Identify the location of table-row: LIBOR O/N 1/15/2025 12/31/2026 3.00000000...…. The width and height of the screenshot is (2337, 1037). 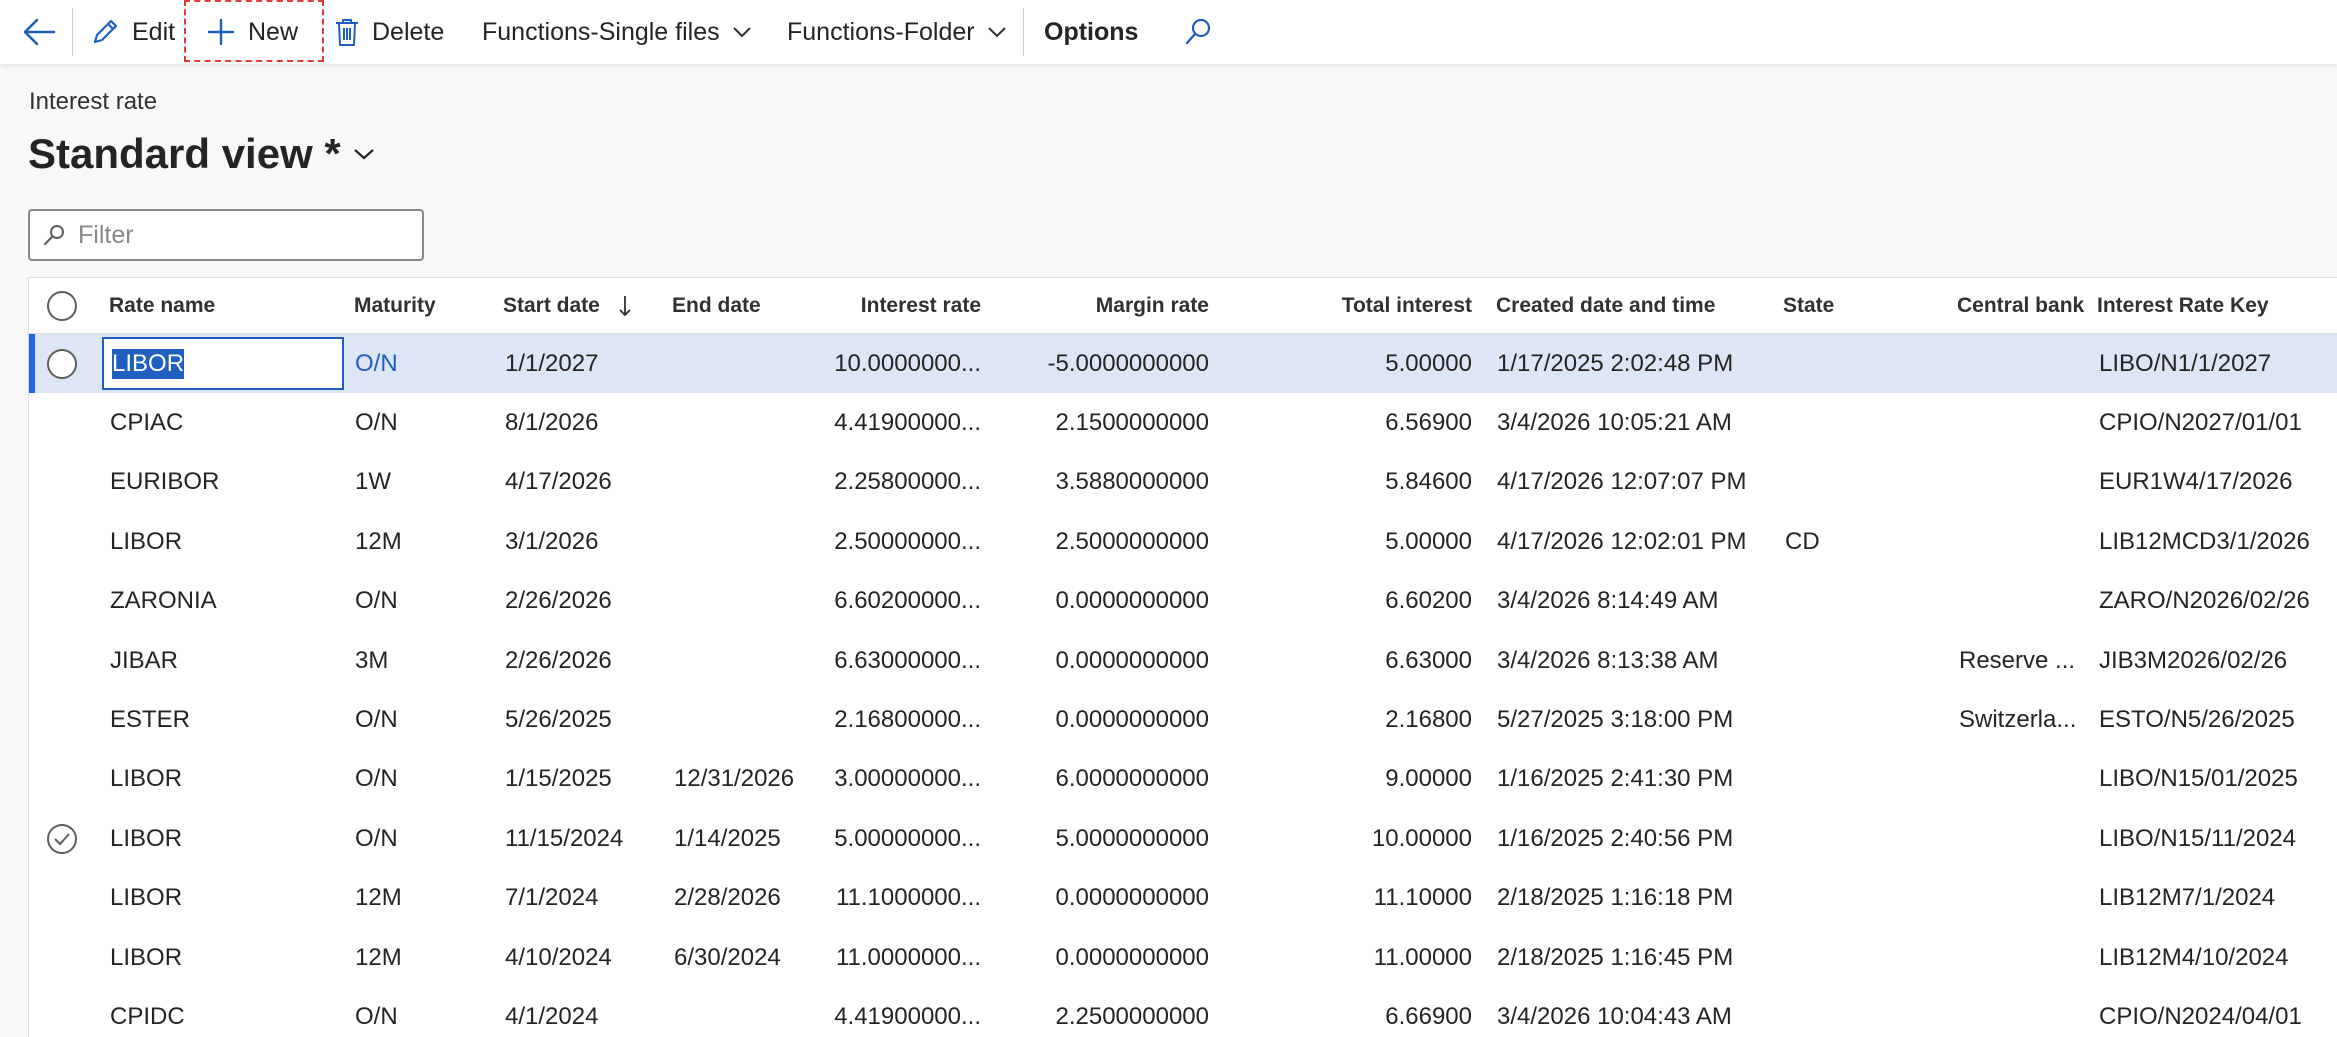
(1183, 779).